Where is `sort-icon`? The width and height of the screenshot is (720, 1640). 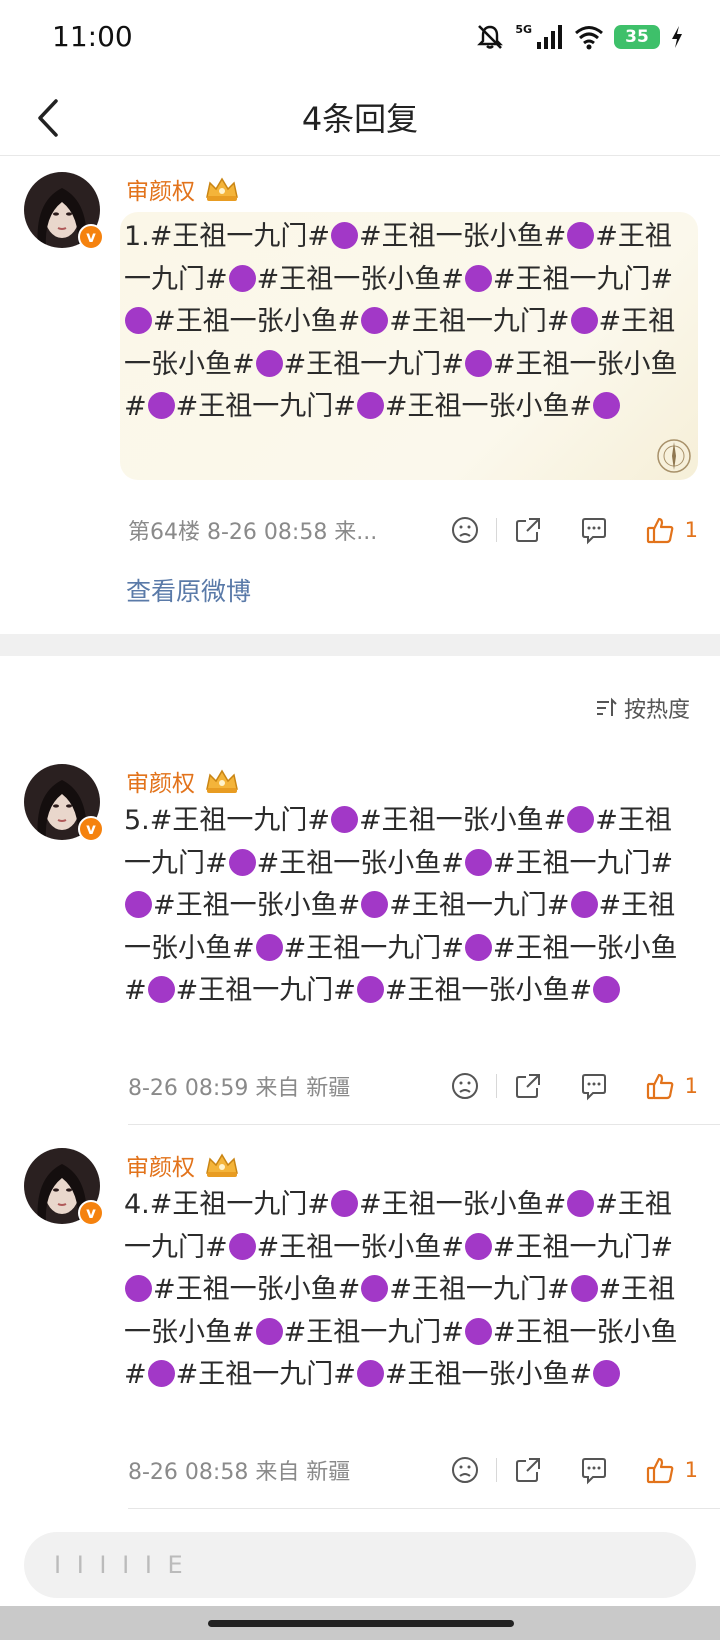 sort-icon is located at coordinates (606, 706).